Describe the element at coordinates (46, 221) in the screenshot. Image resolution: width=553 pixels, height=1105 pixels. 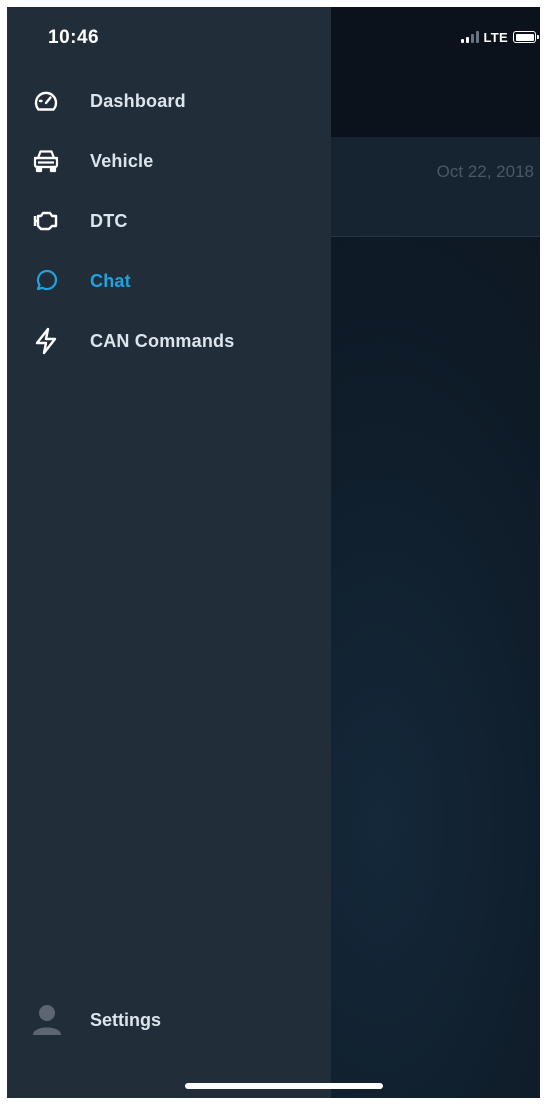
I see `engine-icon` at that location.